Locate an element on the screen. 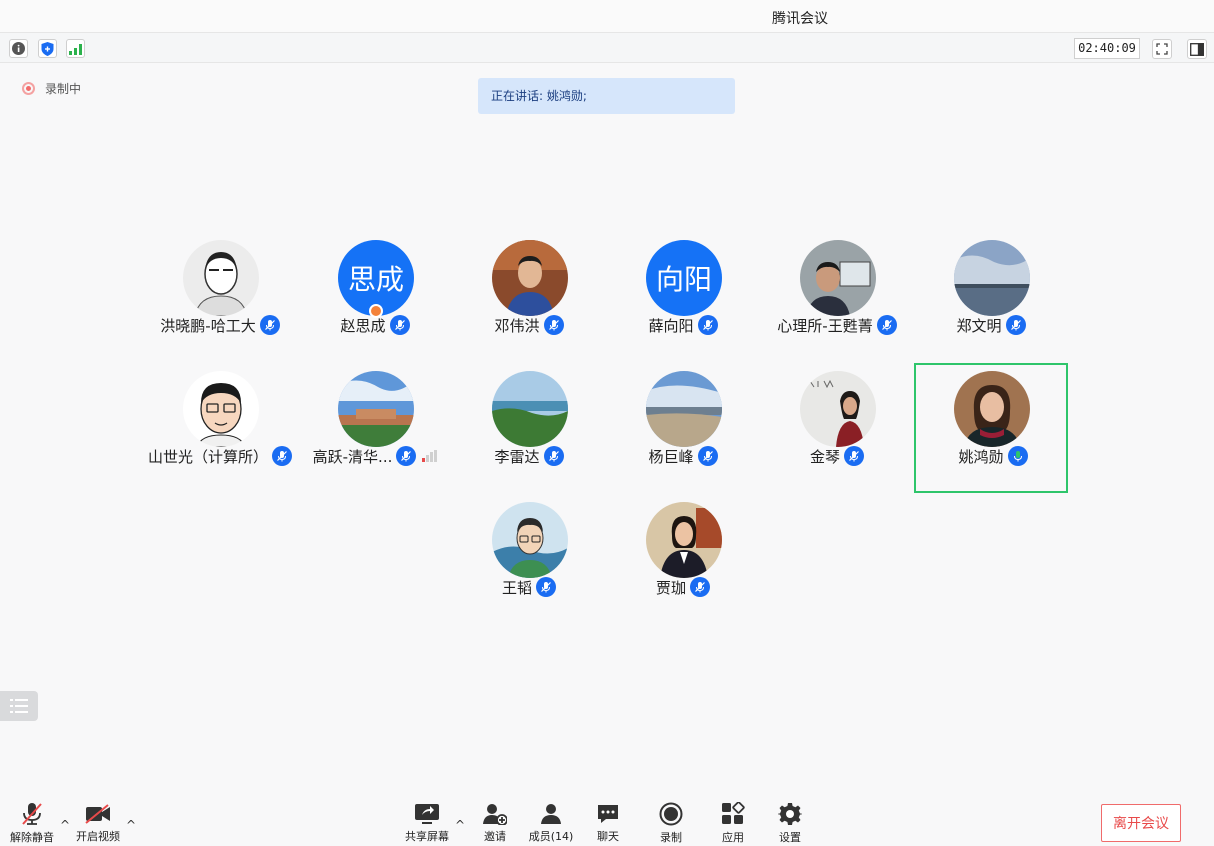 This screenshot has height=846, width=1214. invite-label: 邀请 is located at coordinates (495, 836).